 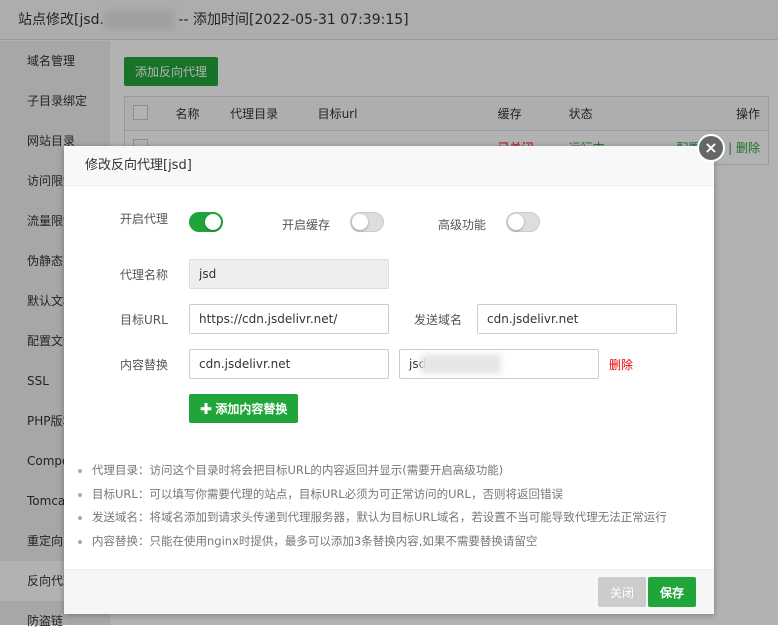 I want to click on target-url-input, so click(x=289, y=319).